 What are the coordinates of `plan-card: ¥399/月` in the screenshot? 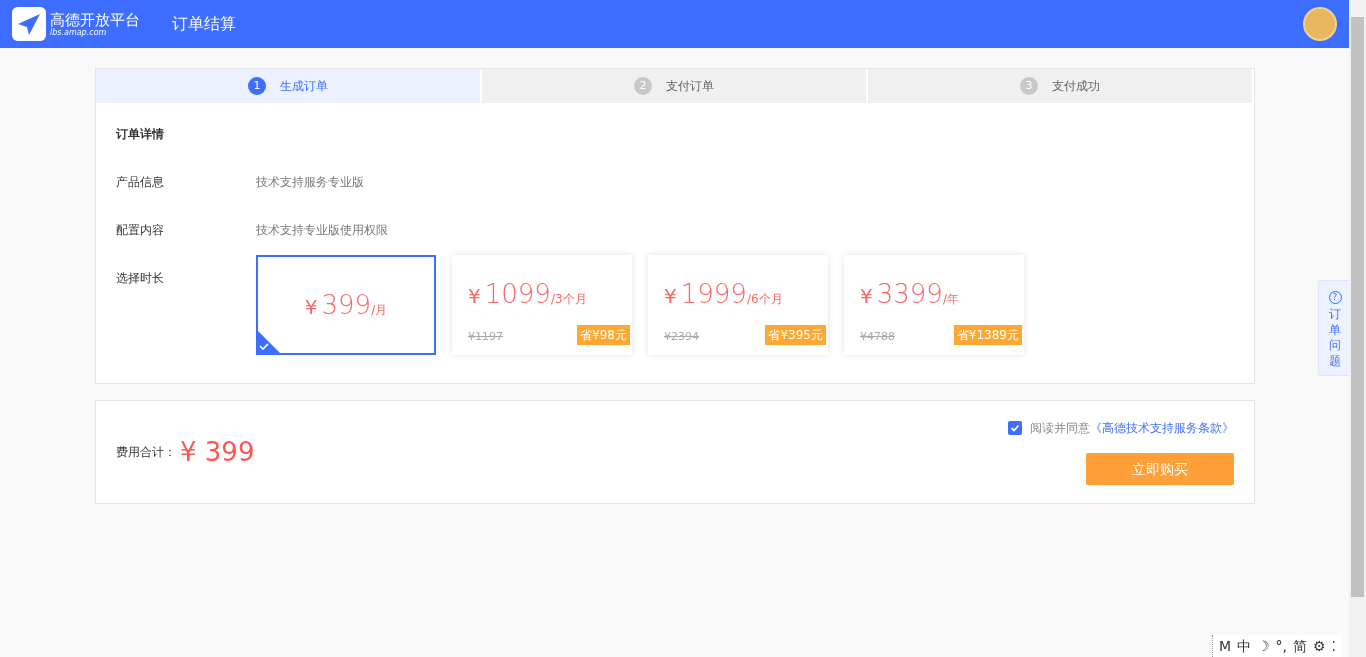 It's located at (346, 305).